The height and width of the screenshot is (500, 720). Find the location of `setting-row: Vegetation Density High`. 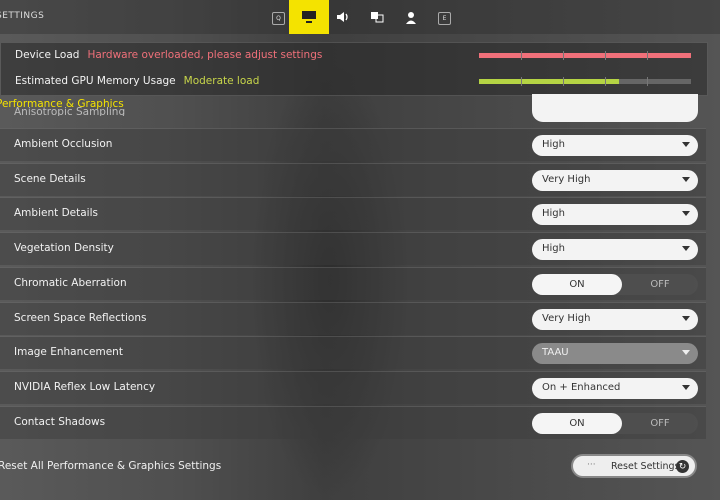

setting-row: Vegetation Density High is located at coordinates (353, 249).